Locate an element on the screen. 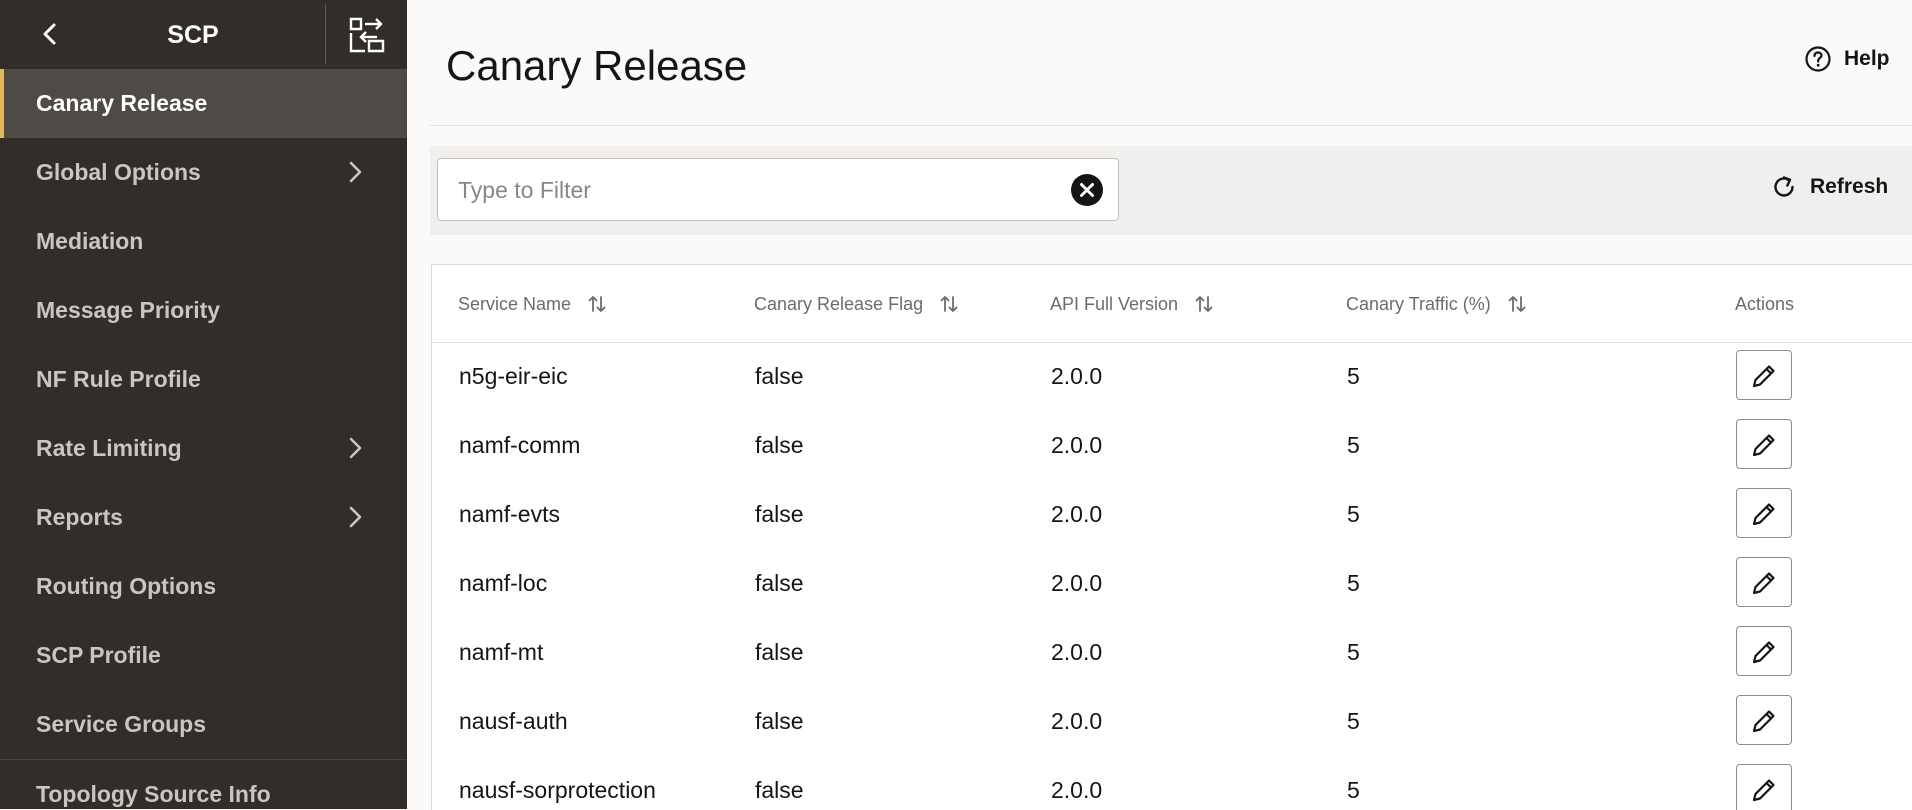 Image resolution: width=1912 pixels, height=810 pixels. sidebar-item-canary-release: Canary Release is located at coordinates (203, 103).